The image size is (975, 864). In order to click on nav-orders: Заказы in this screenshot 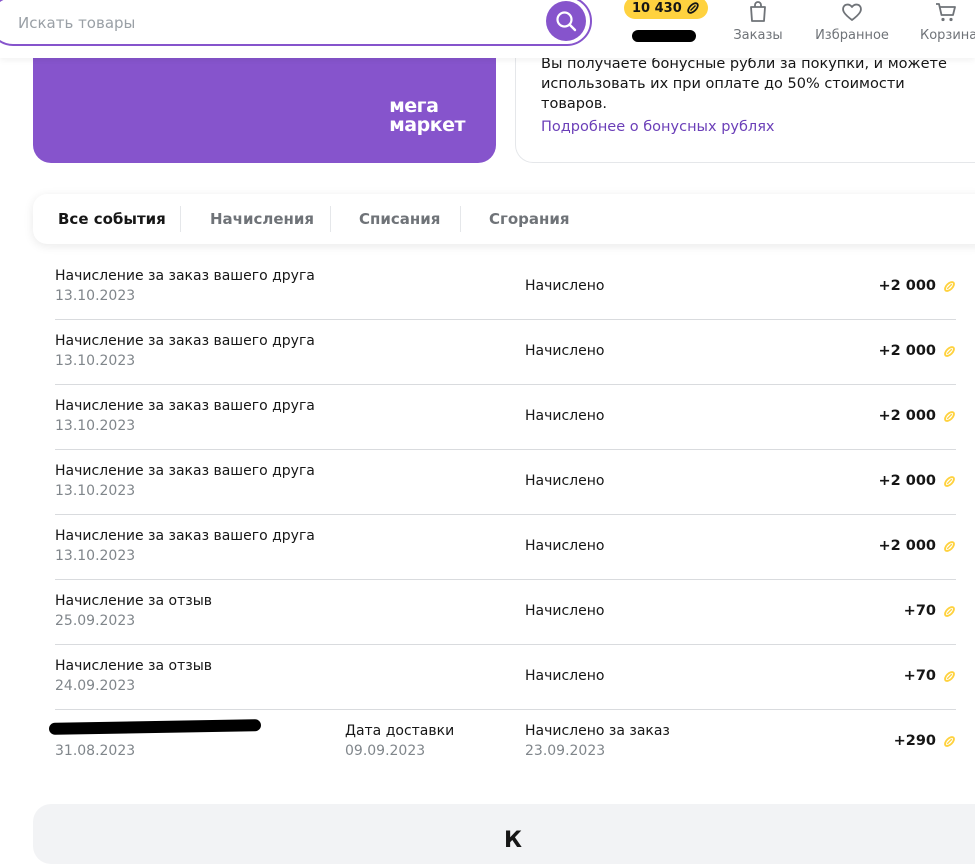, I will do `click(758, 21)`.